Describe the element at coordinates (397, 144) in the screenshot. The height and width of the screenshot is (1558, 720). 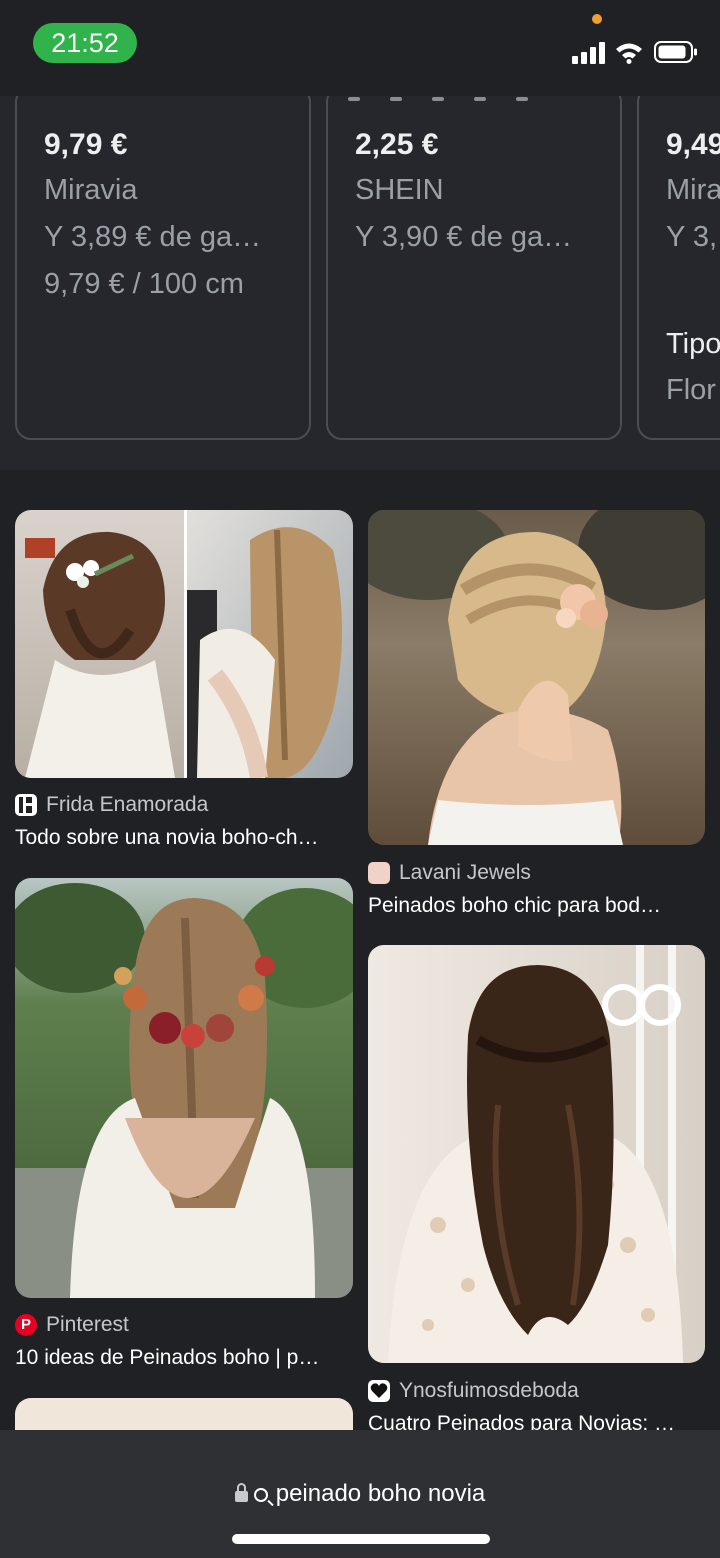
I see `product-price: 2,25 €` at that location.